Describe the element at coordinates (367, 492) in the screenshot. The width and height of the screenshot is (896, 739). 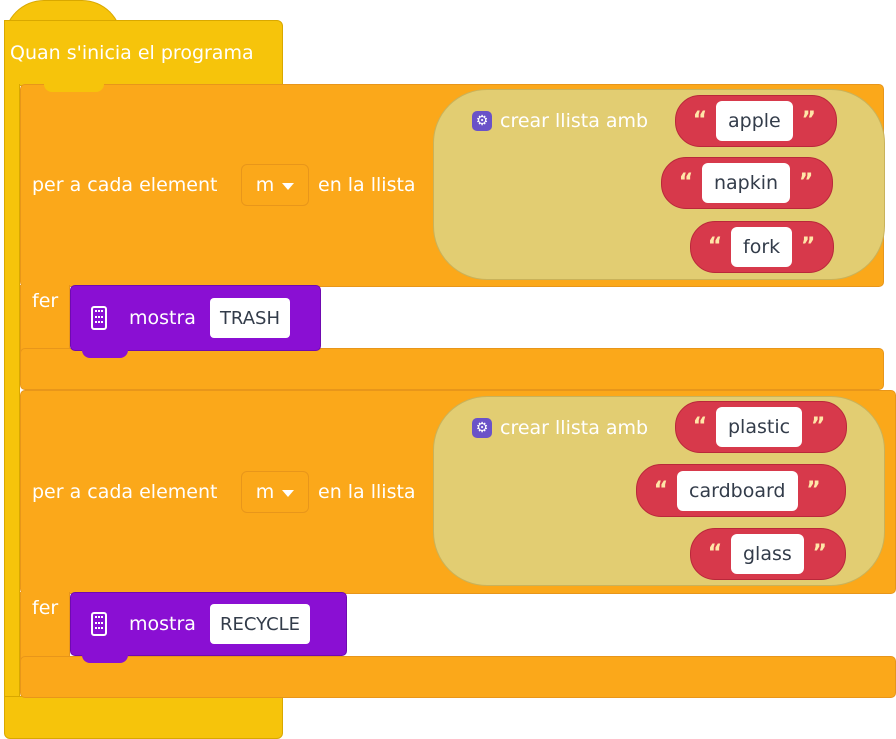
I see `loop-2-middle: en la llista` at that location.